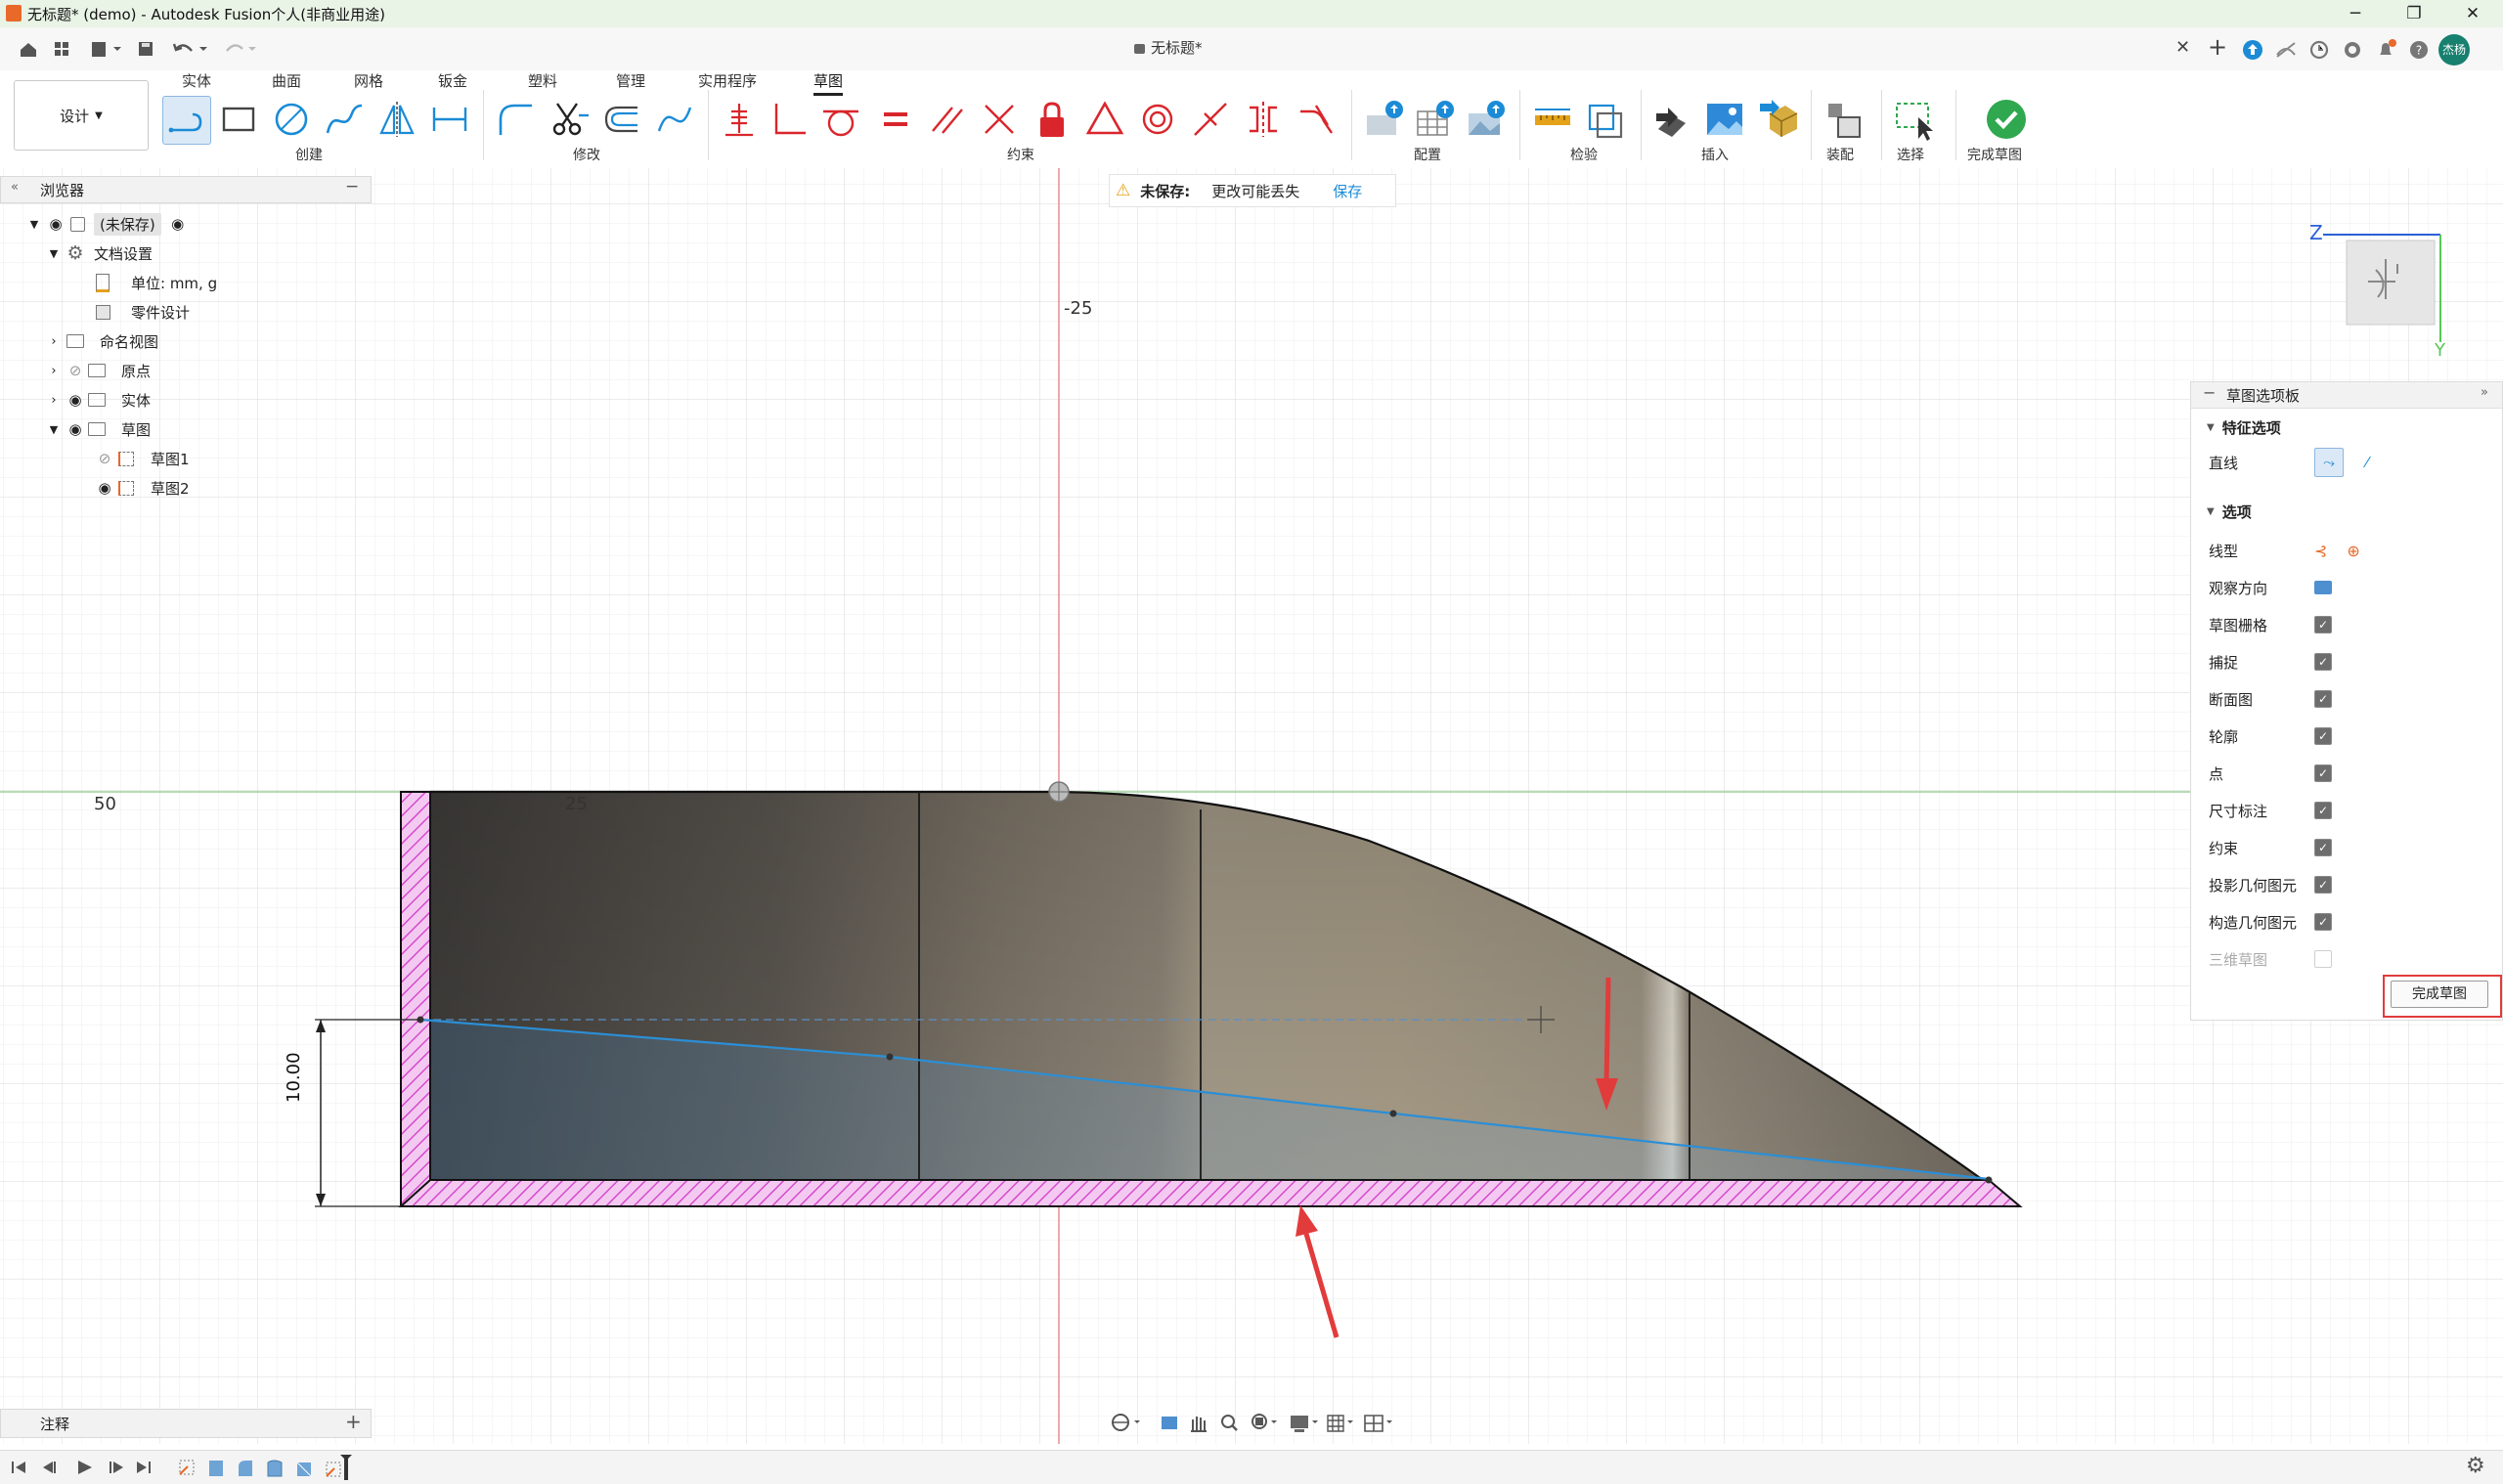 The width and height of the screenshot is (2503, 1484). What do you see at coordinates (739, 119) in the screenshot?
I see `fix-constraint-icon` at bounding box center [739, 119].